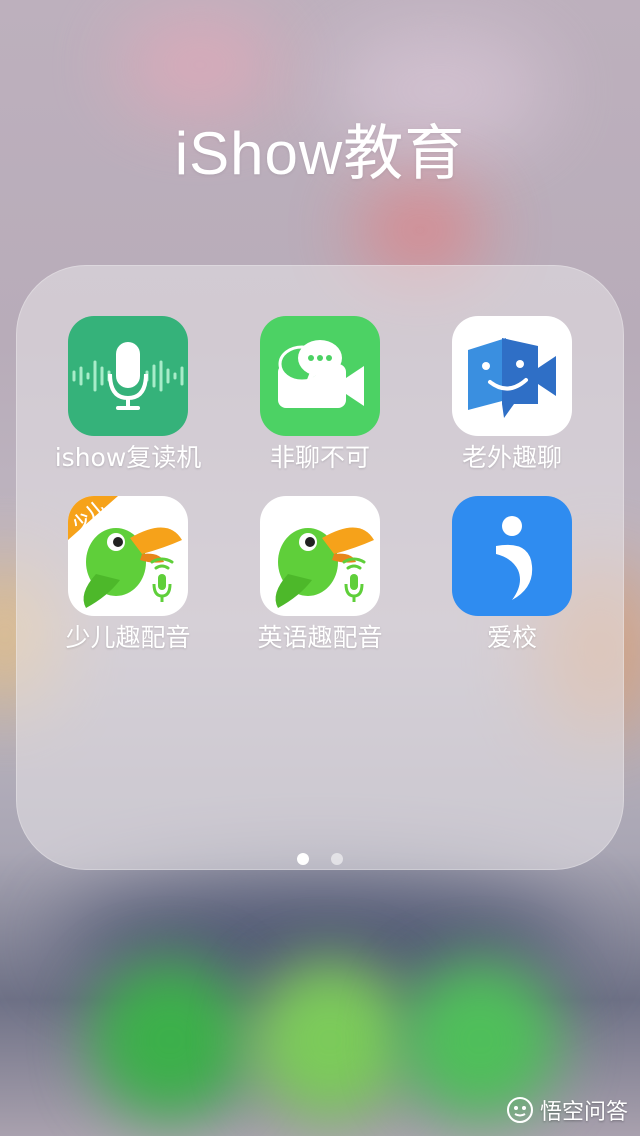  Describe the element at coordinates (320, 376) in the screenshot. I see `chat-video-camera-icon` at that location.